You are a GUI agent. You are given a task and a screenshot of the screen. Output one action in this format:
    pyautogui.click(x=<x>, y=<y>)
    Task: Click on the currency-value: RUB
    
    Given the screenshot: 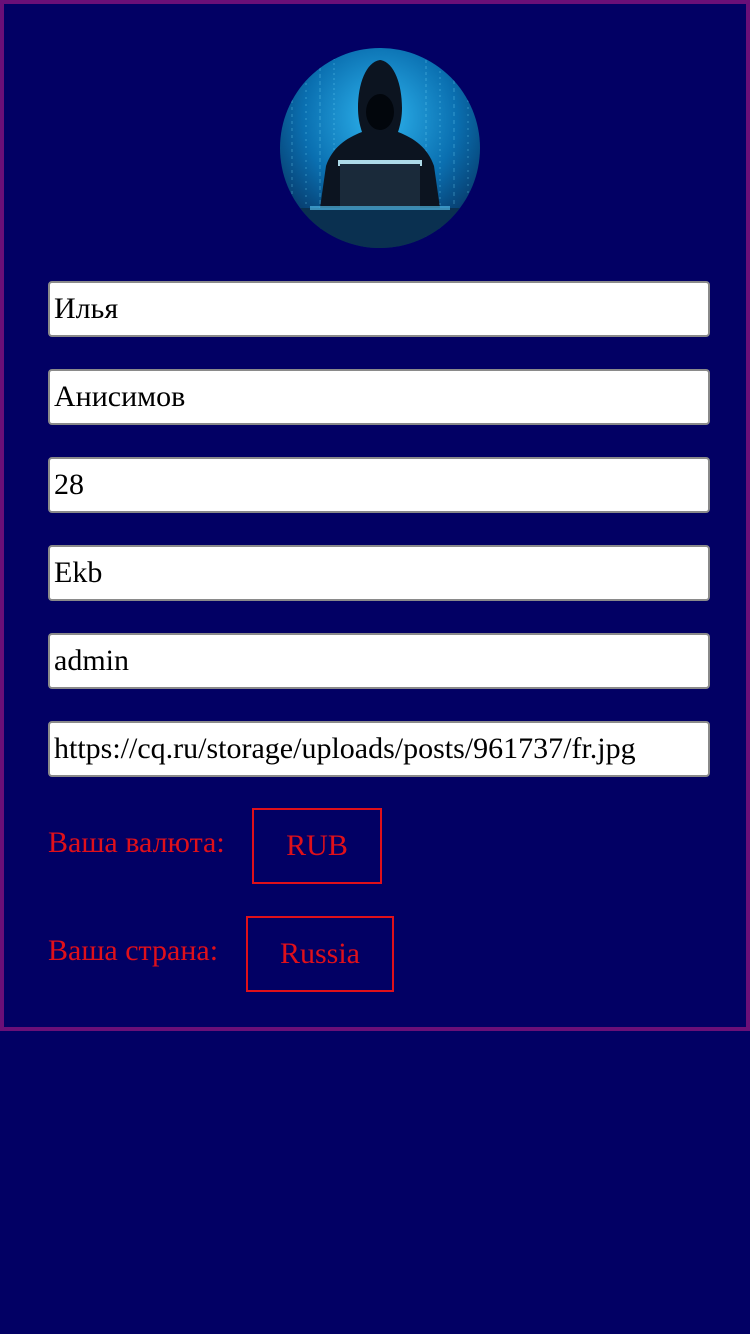 What is the action you would take?
    pyautogui.click(x=317, y=845)
    